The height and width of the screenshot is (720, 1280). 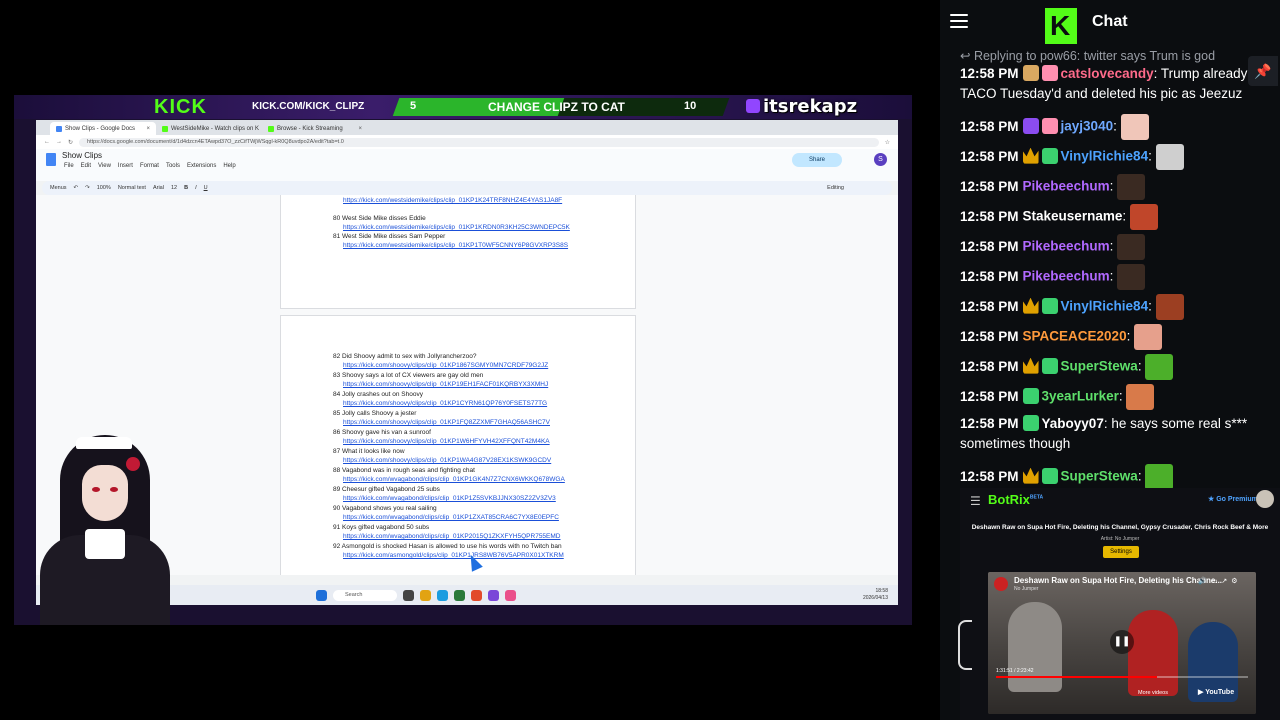 I want to click on menu-tools: Tools, so click(x=173, y=166).